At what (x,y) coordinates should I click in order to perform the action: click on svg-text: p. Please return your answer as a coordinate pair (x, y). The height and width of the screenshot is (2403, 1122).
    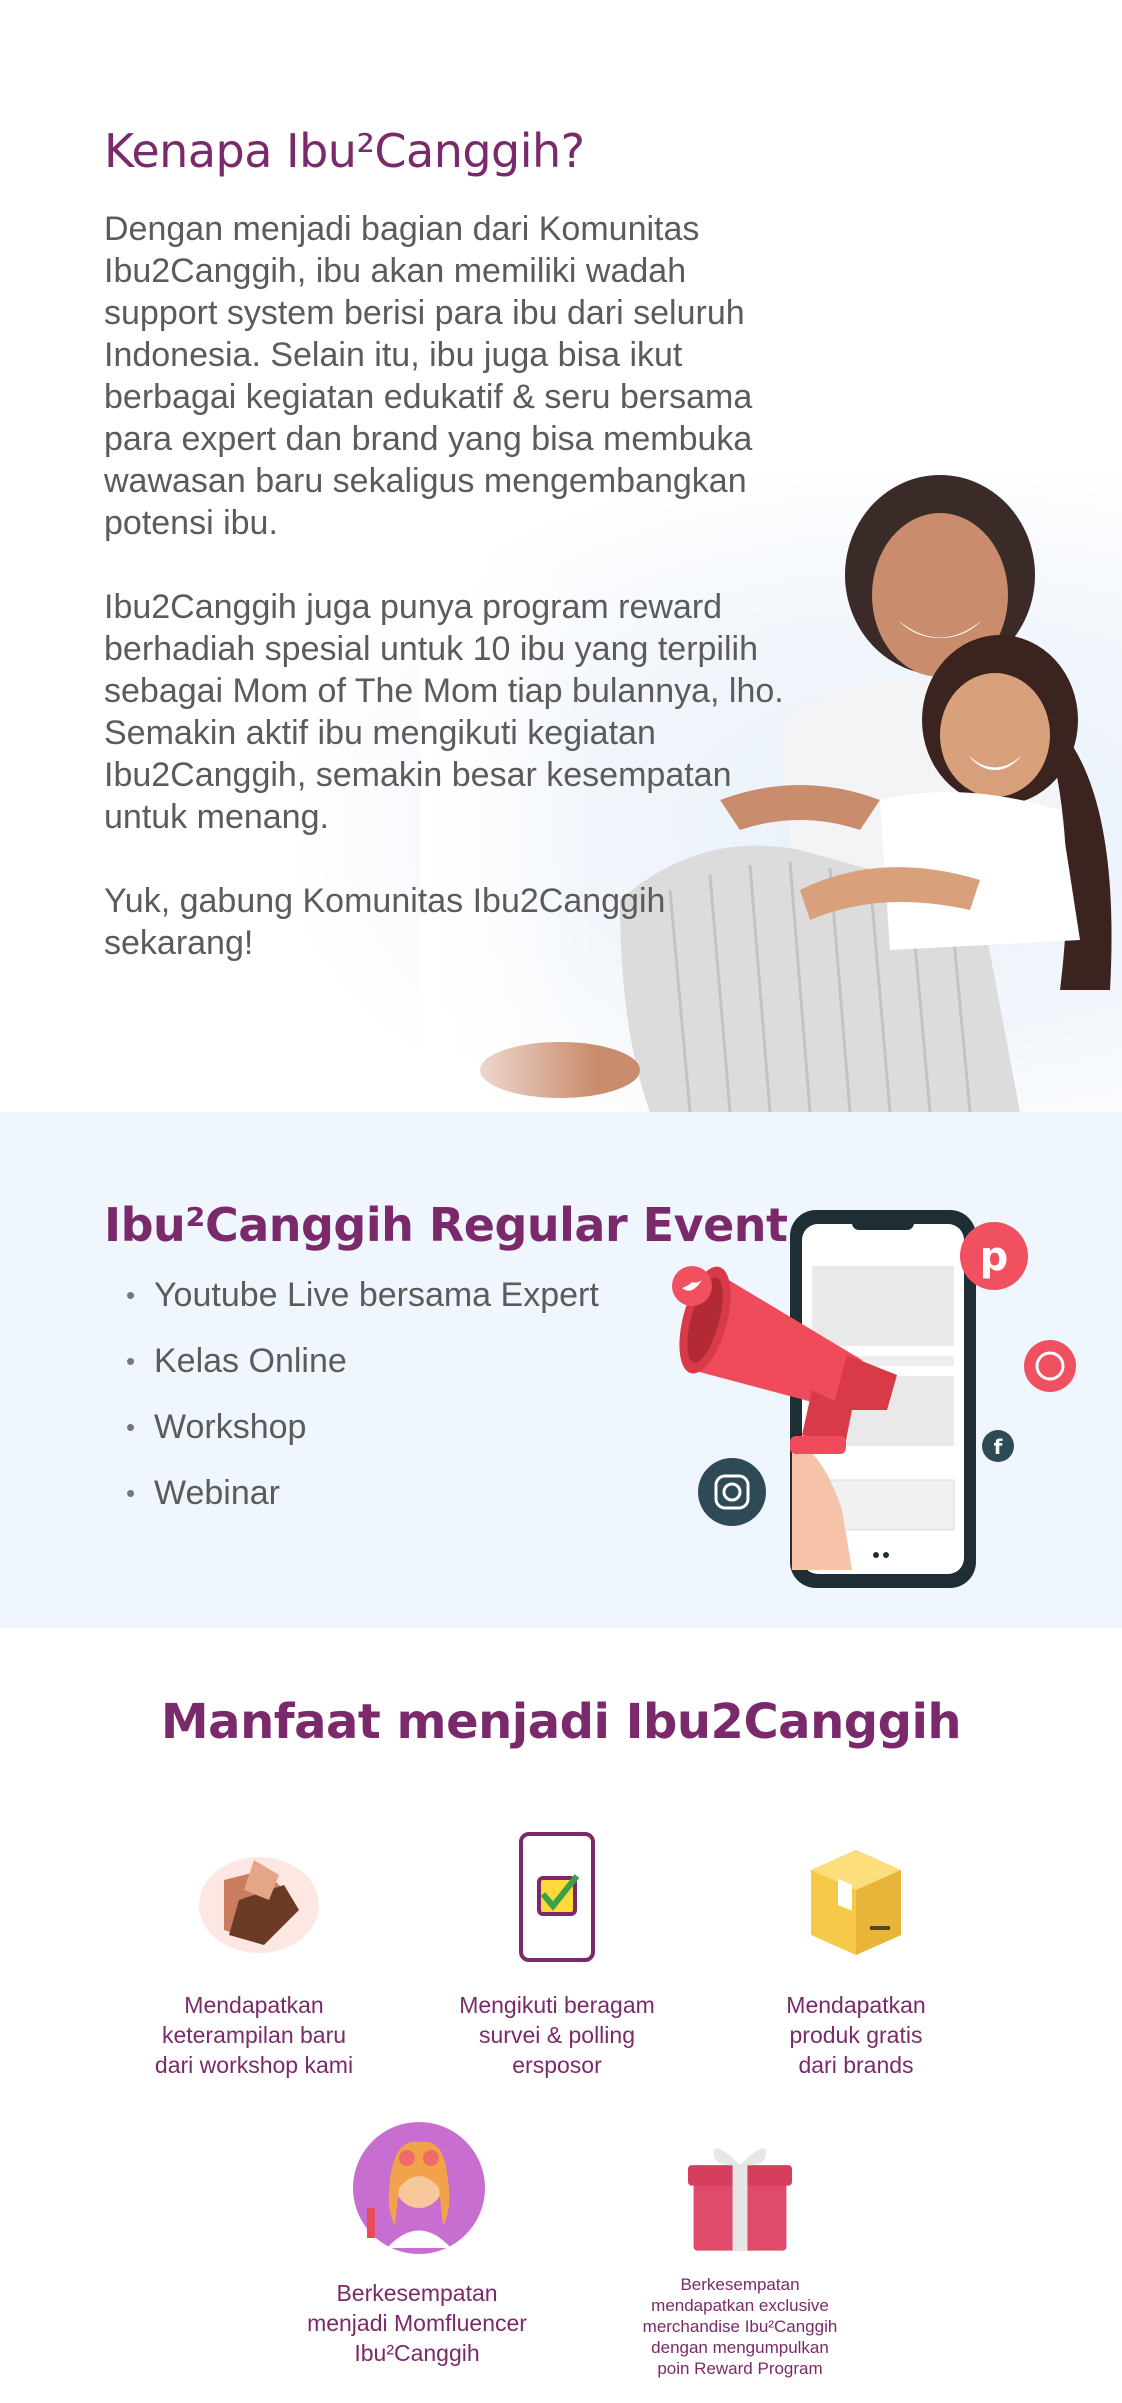
    Looking at the image, I should click on (994, 1257).